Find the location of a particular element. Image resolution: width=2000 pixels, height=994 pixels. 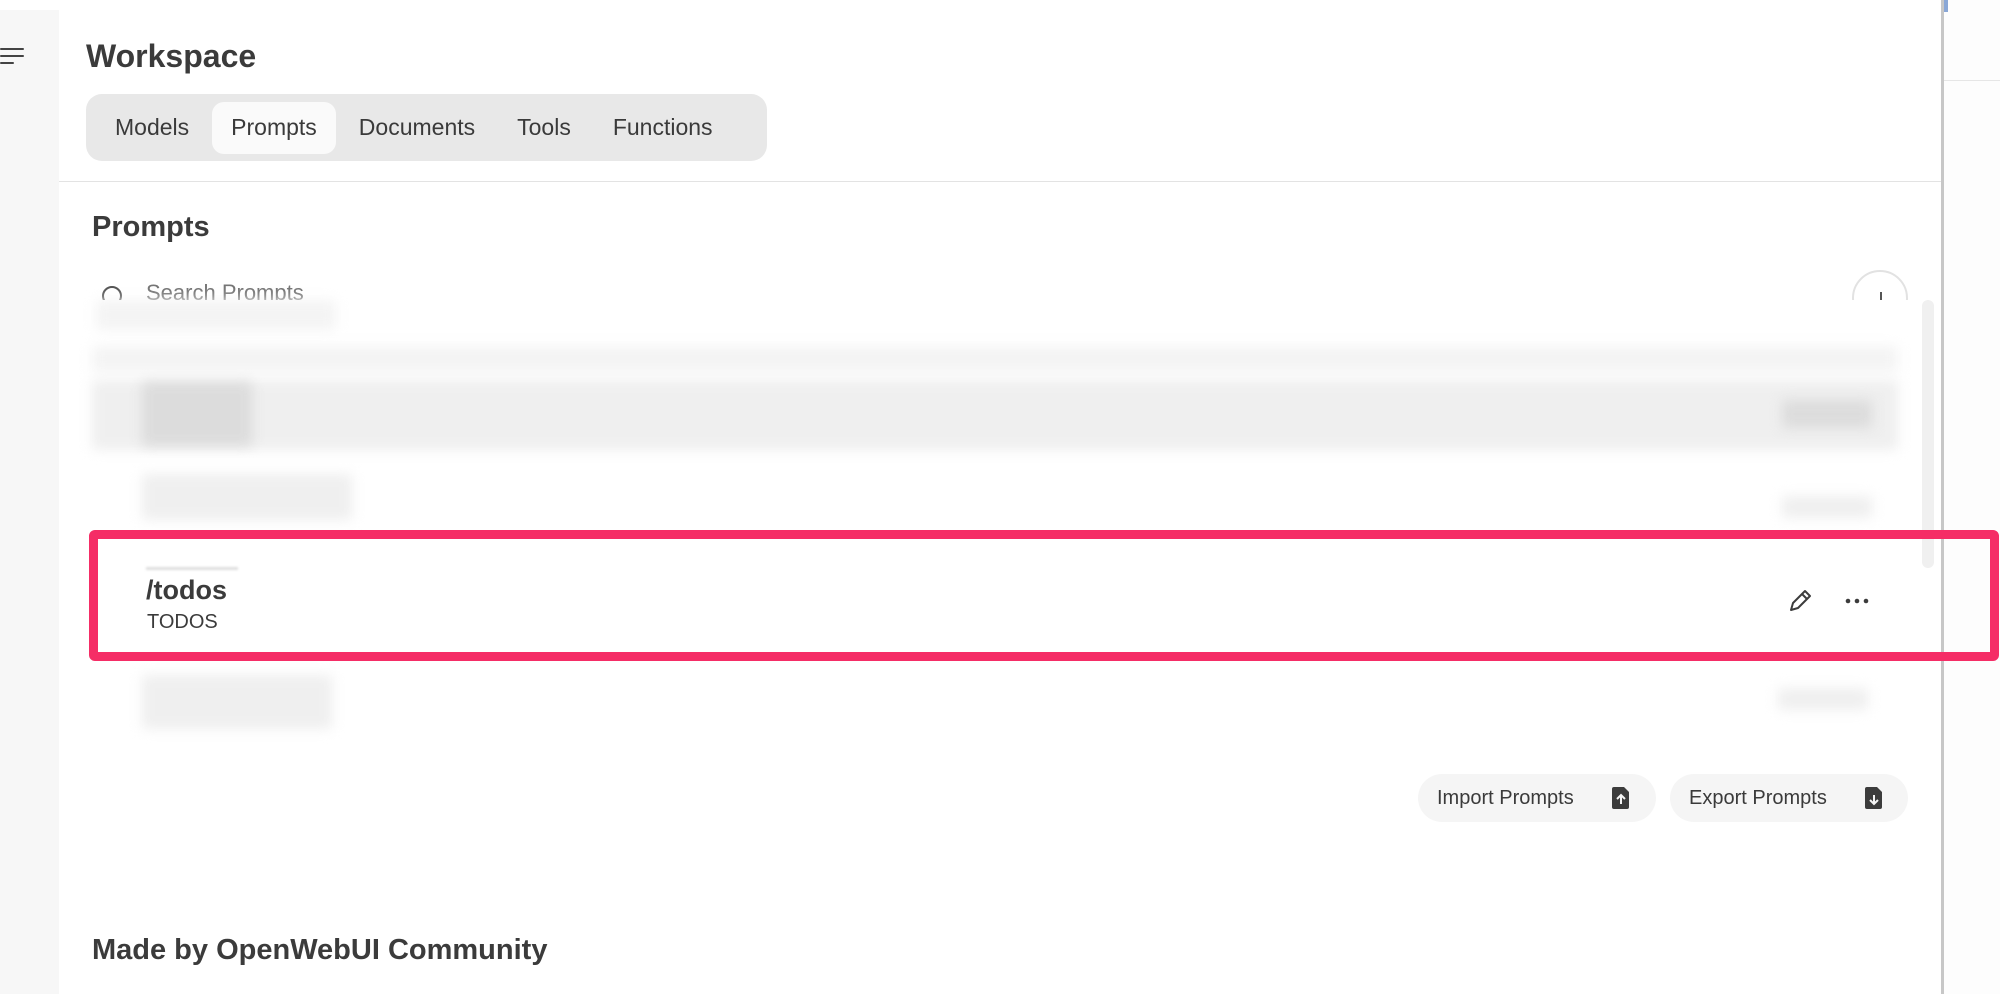

tab-prompts: Prompts is located at coordinates (274, 127).